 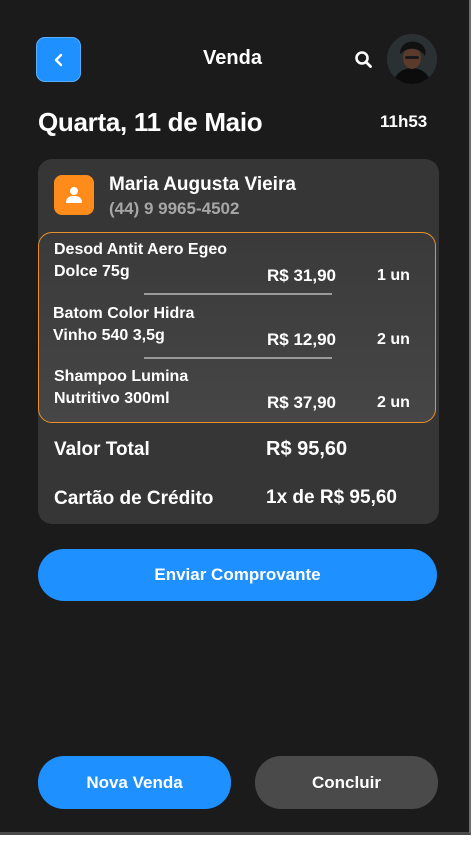 What do you see at coordinates (102, 449) in the screenshot?
I see `total-label: Valor Total` at bounding box center [102, 449].